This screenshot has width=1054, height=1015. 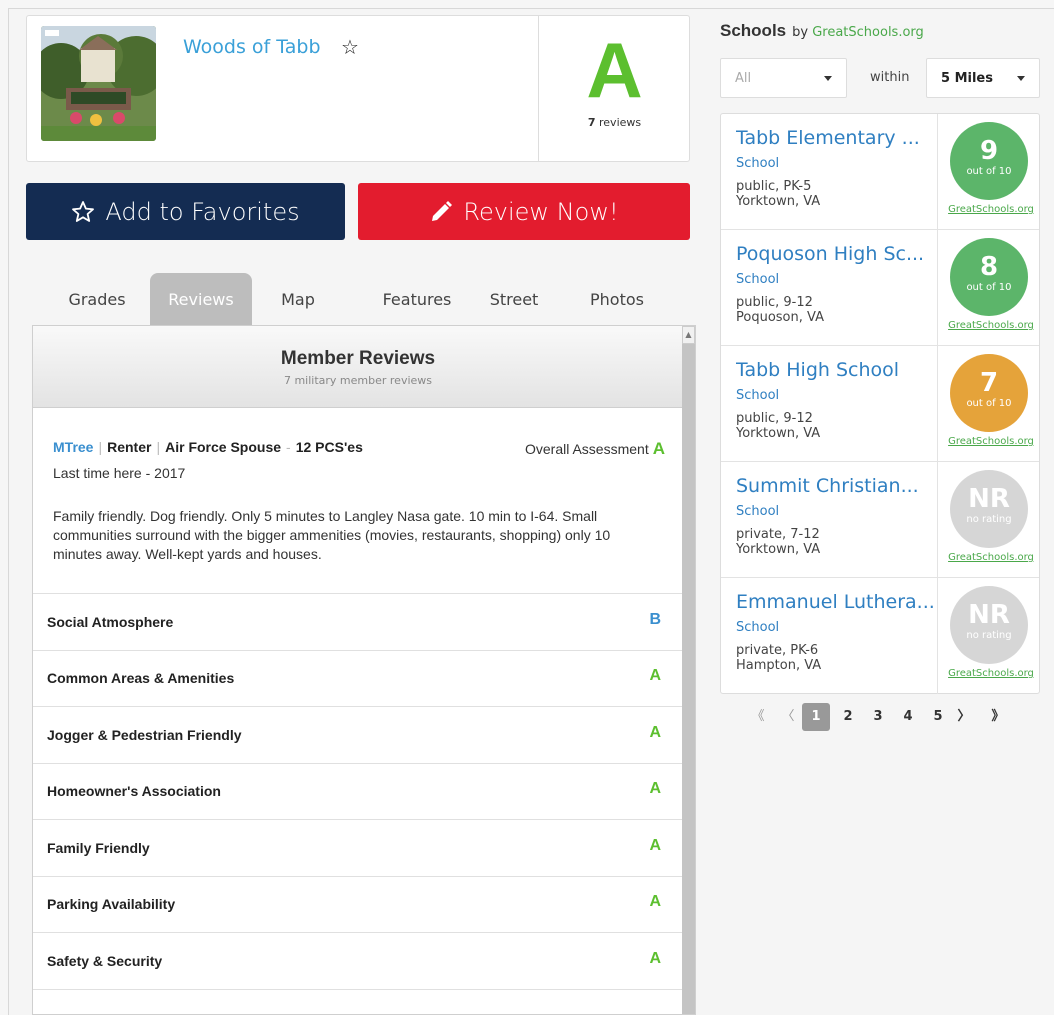 What do you see at coordinates (83, 211) in the screenshot?
I see `star-icon` at bounding box center [83, 211].